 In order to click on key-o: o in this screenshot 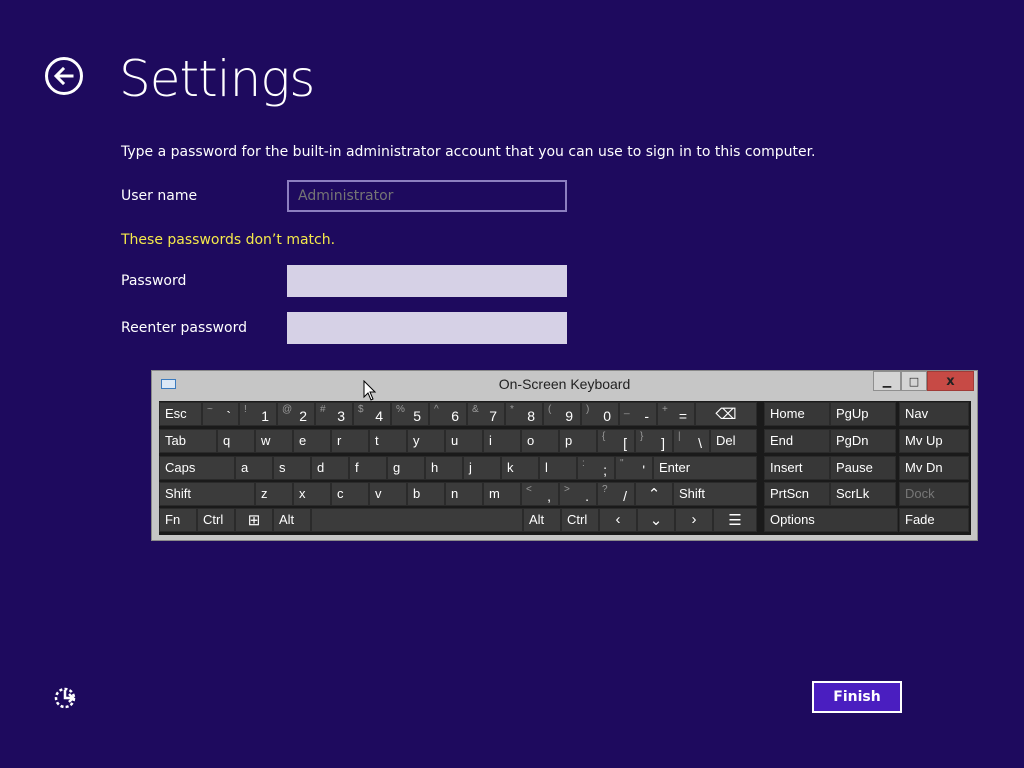, I will do `click(540, 441)`.